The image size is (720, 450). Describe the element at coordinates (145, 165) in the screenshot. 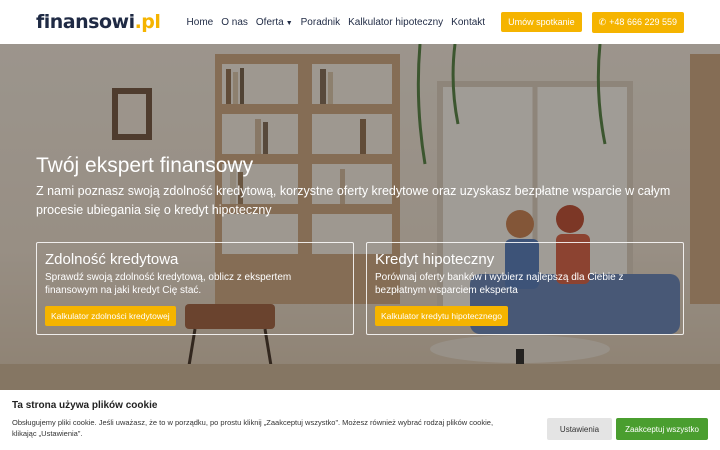

I see `hero-title: Twój ekspert finansowy` at that location.